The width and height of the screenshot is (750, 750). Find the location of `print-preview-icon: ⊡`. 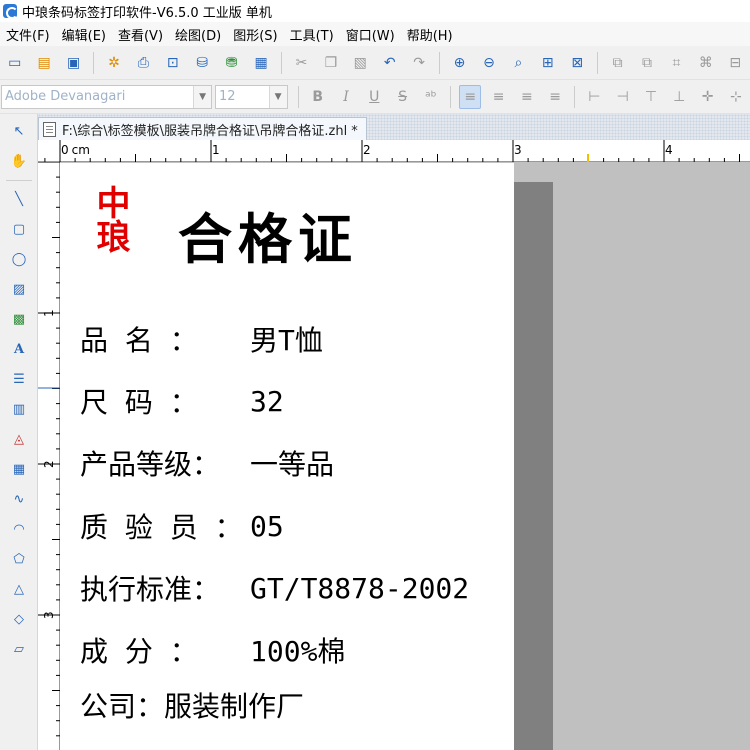

print-preview-icon: ⊡ is located at coordinates (172, 63).